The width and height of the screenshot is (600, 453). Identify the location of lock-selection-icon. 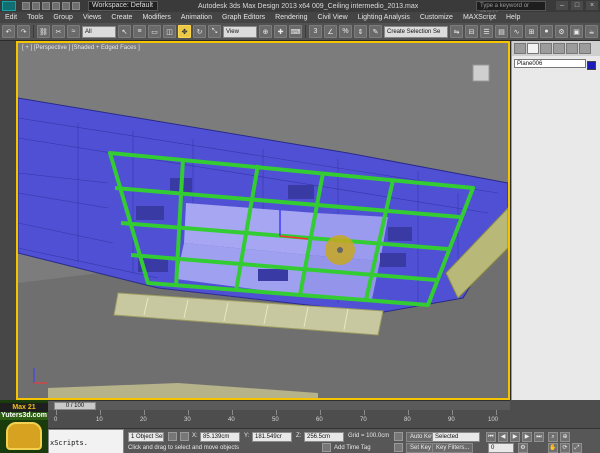
(172, 436).